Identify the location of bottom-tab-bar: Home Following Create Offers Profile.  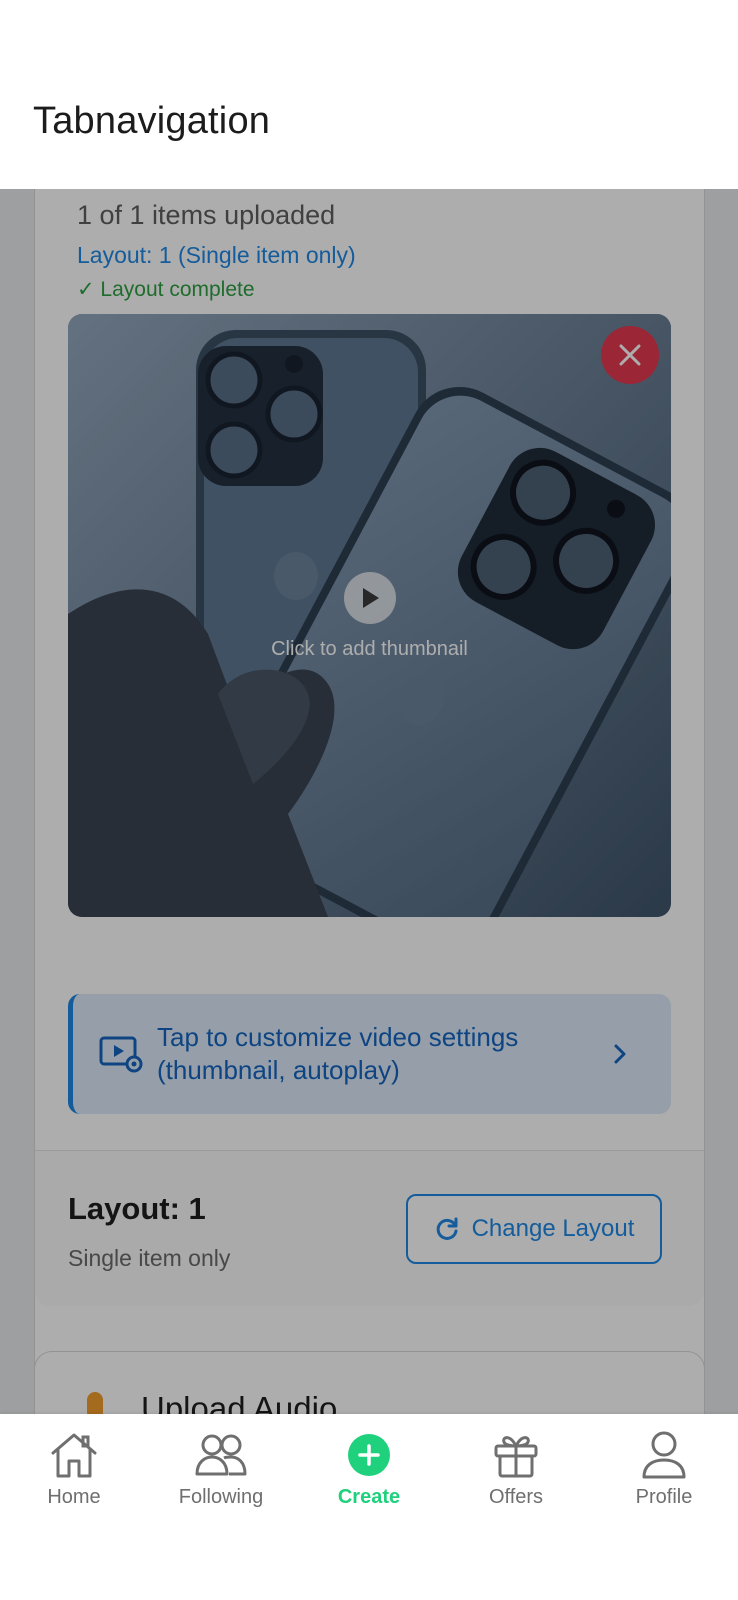
(369, 1507).